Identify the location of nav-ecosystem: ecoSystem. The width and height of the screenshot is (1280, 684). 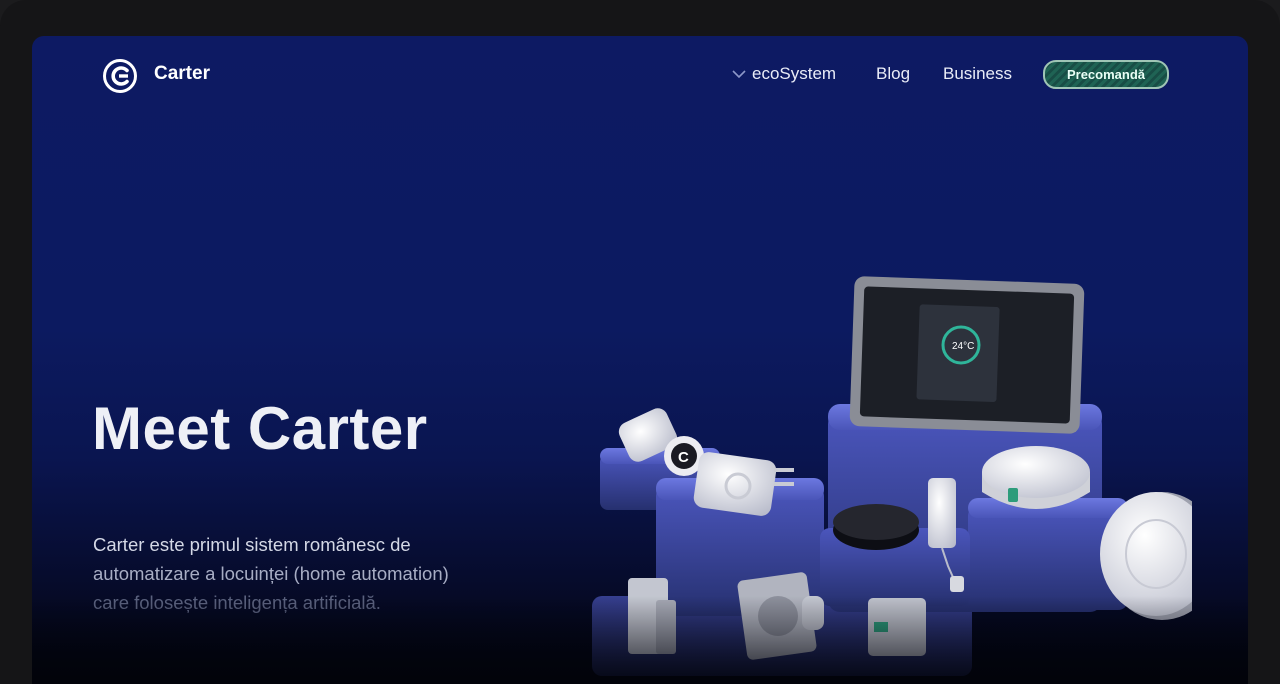
(794, 74).